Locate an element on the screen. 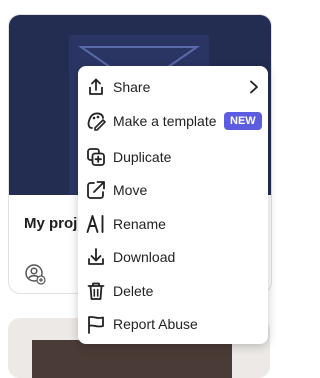 The width and height of the screenshot is (320, 378). menu-item-label: Move is located at coordinates (130, 190).